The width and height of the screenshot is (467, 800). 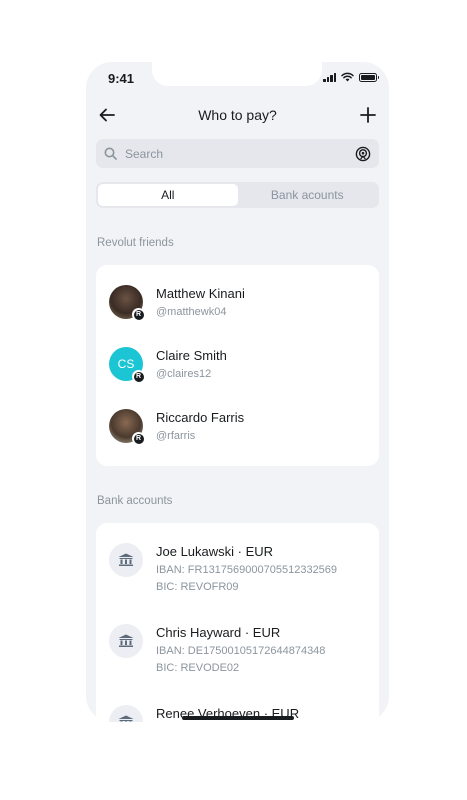 I want to click on avatar-initials: CS, so click(x=126, y=364).